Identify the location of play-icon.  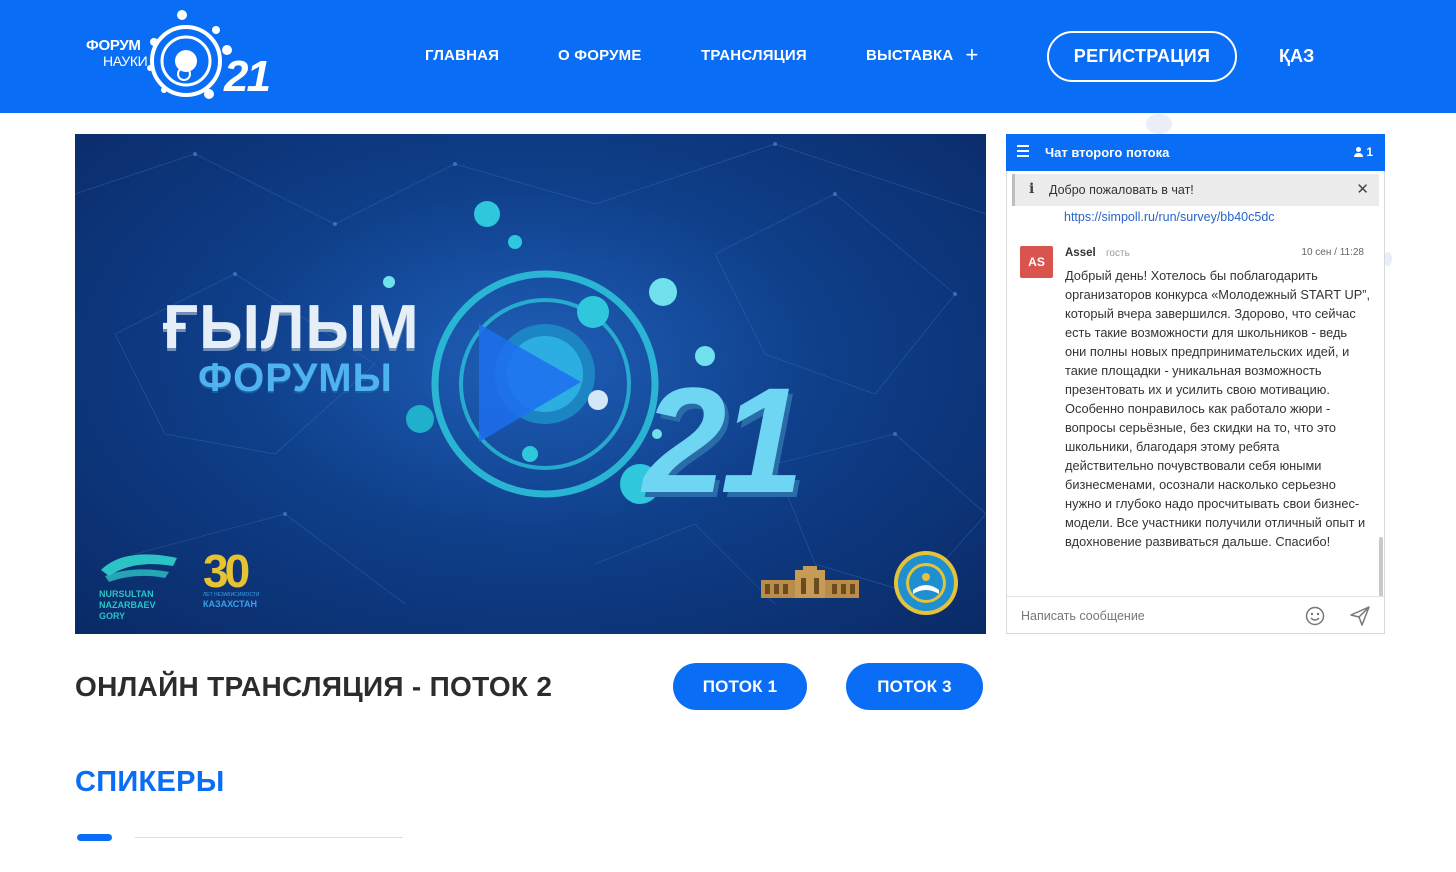
(530, 384).